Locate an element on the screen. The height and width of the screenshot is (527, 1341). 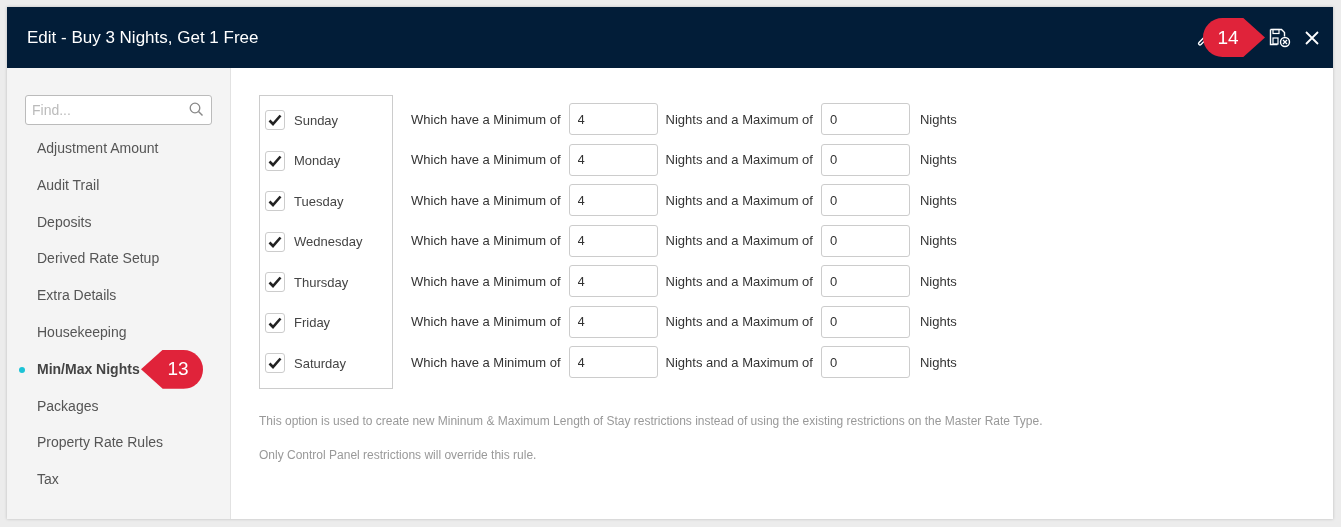
sidebar-item: Property Rate Rules is located at coordinates (115, 443).